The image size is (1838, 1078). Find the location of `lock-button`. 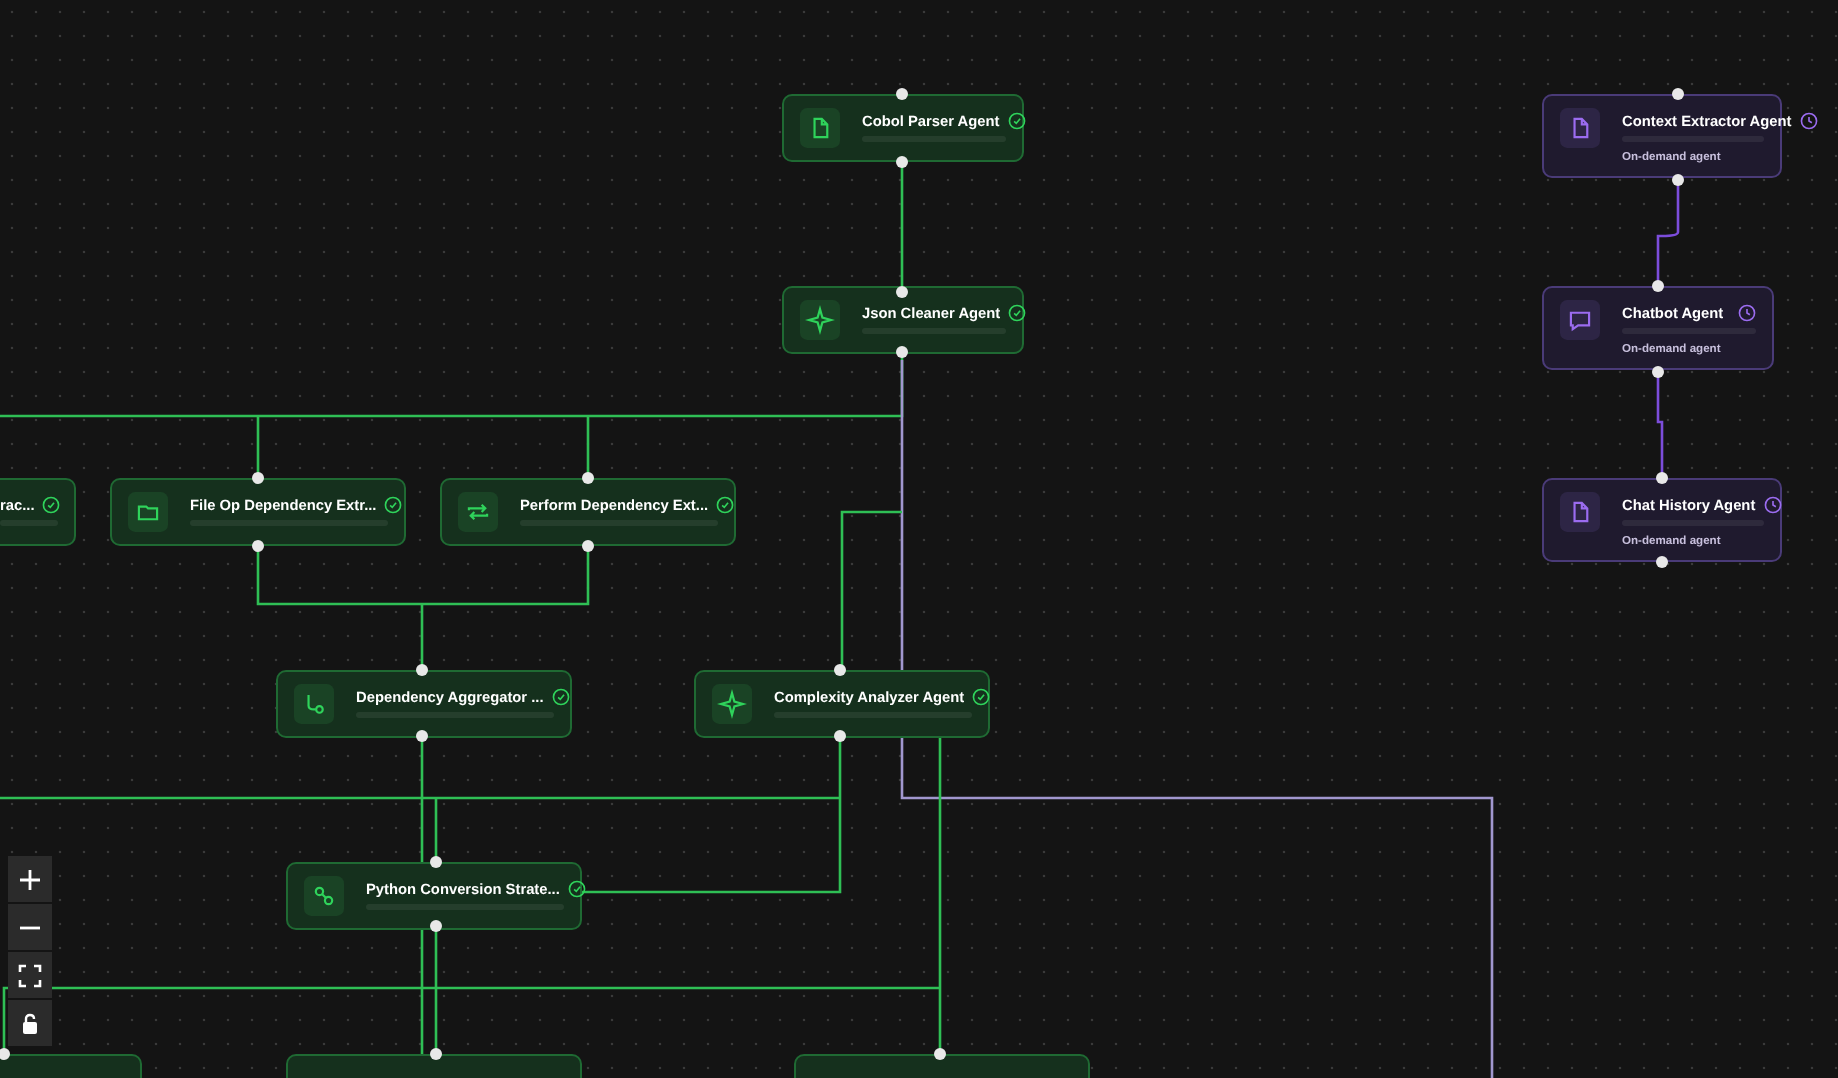

lock-button is located at coordinates (30, 1023).